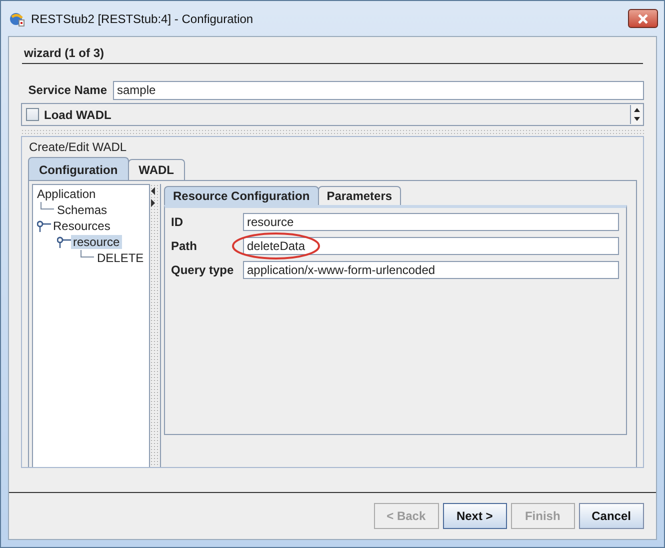 This screenshot has width=665, height=548. Describe the element at coordinates (637, 110) in the screenshot. I see `up-arrow-icon` at that location.